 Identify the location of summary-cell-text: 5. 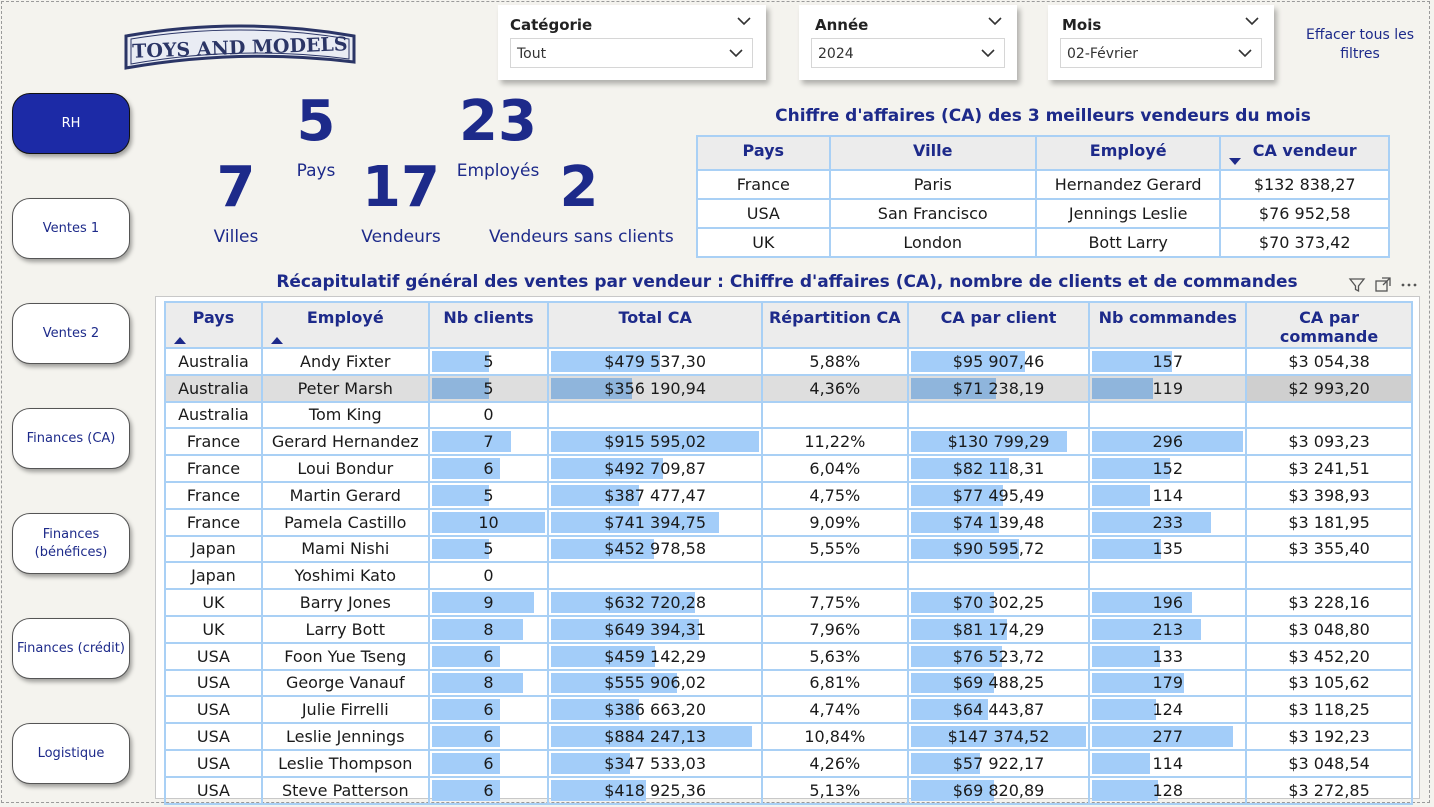
(488, 361).